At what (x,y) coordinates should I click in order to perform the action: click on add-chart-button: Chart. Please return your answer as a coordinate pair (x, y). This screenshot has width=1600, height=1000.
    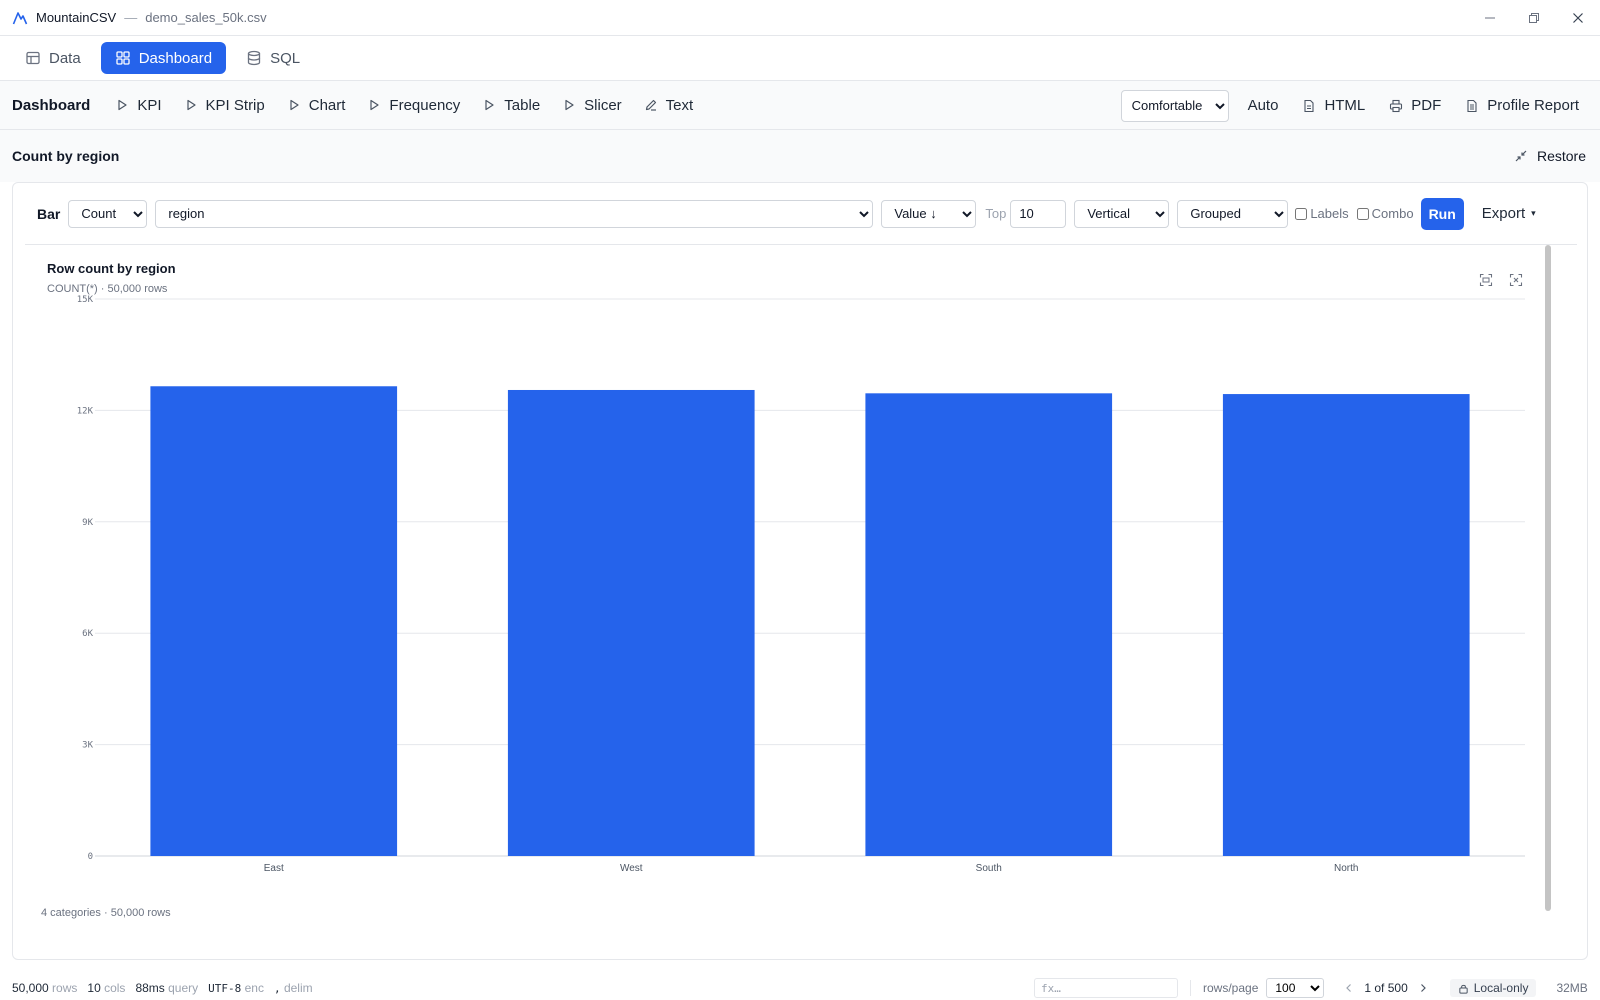
    Looking at the image, I should click on (316, 105).